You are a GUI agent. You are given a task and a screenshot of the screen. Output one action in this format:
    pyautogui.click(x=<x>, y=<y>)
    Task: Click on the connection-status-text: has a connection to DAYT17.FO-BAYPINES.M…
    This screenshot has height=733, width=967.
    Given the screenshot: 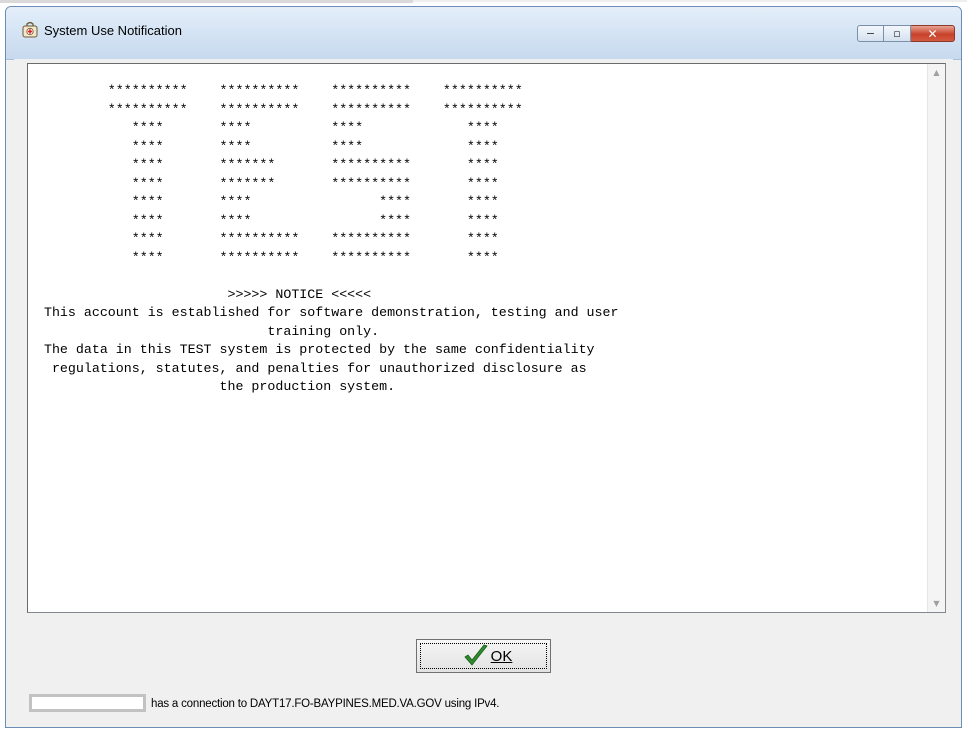 What is the action you would take?
    pyautogui.click(x=325, y=704)
    